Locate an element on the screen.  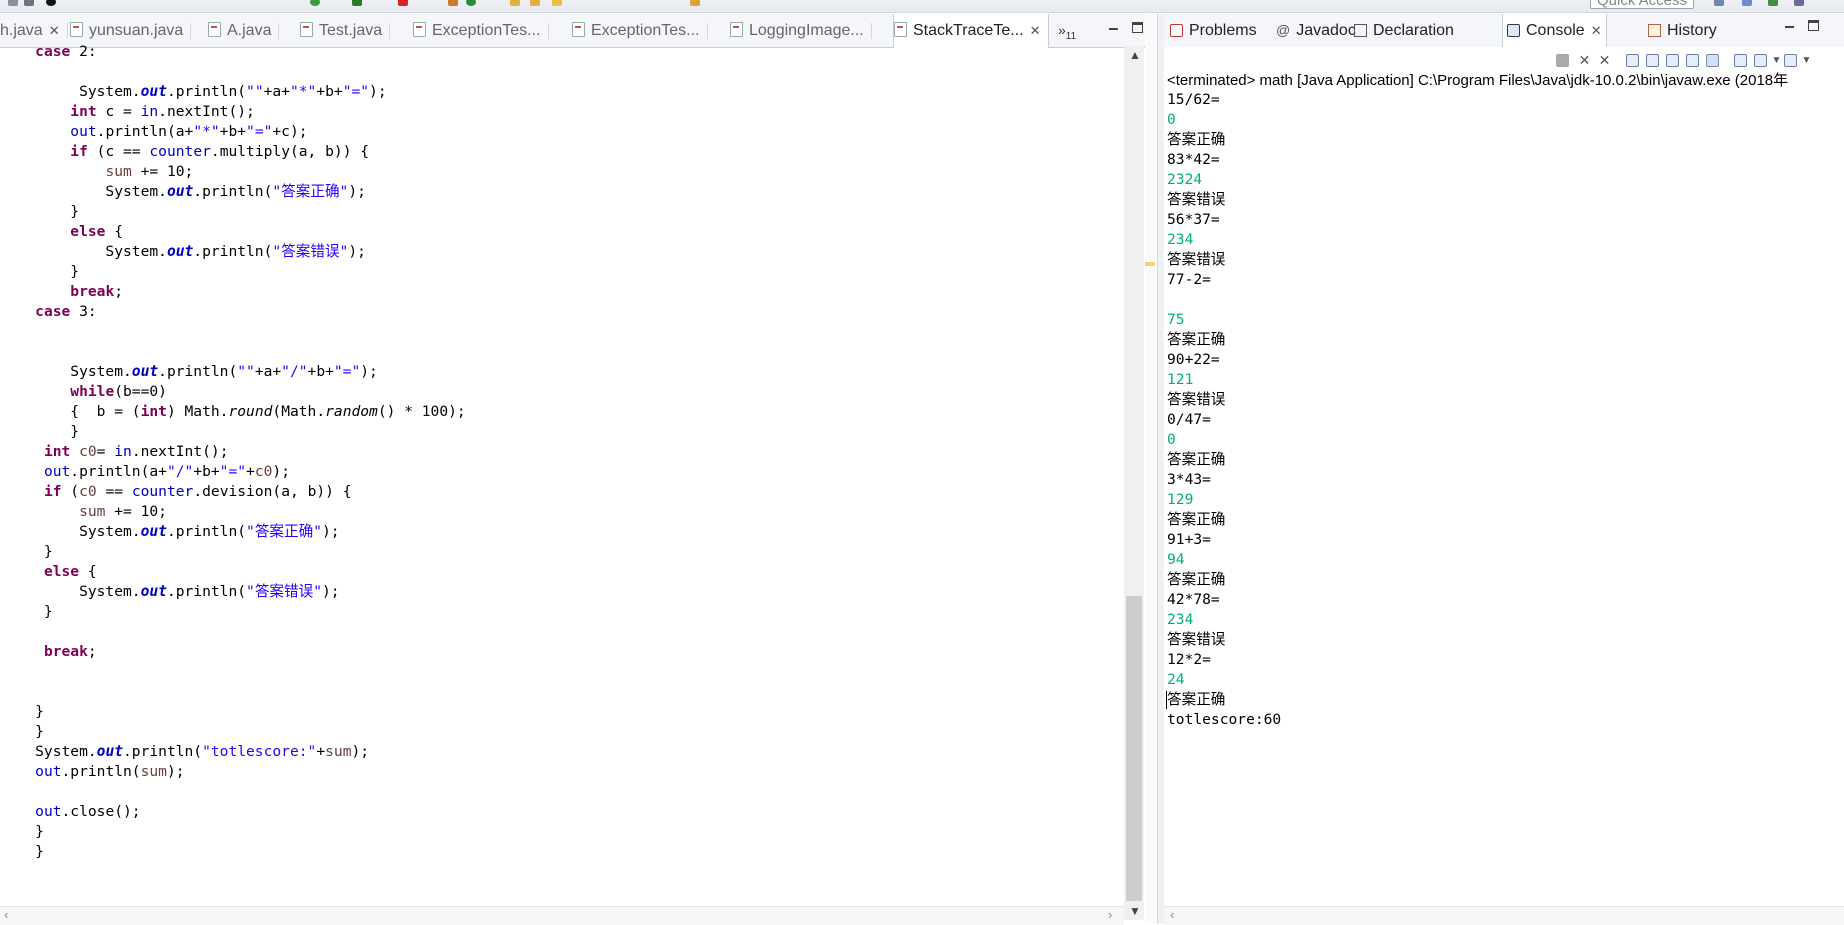
console-output-line: 3*43= is located at coordinates (1189, 479).